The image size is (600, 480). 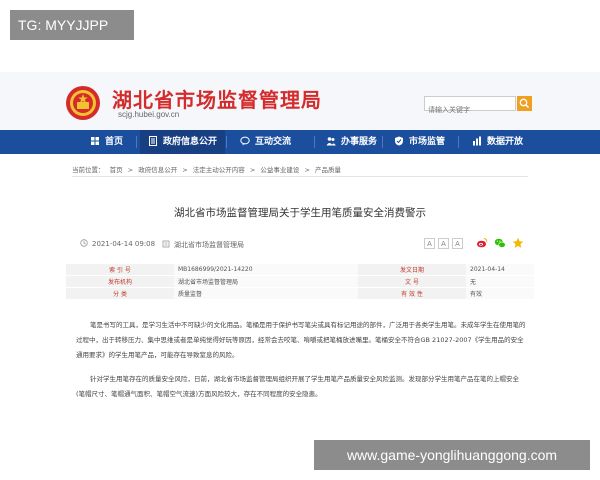 I want to click on breadcrumb-item: 公益事业建设, so click(x=279, y=170).